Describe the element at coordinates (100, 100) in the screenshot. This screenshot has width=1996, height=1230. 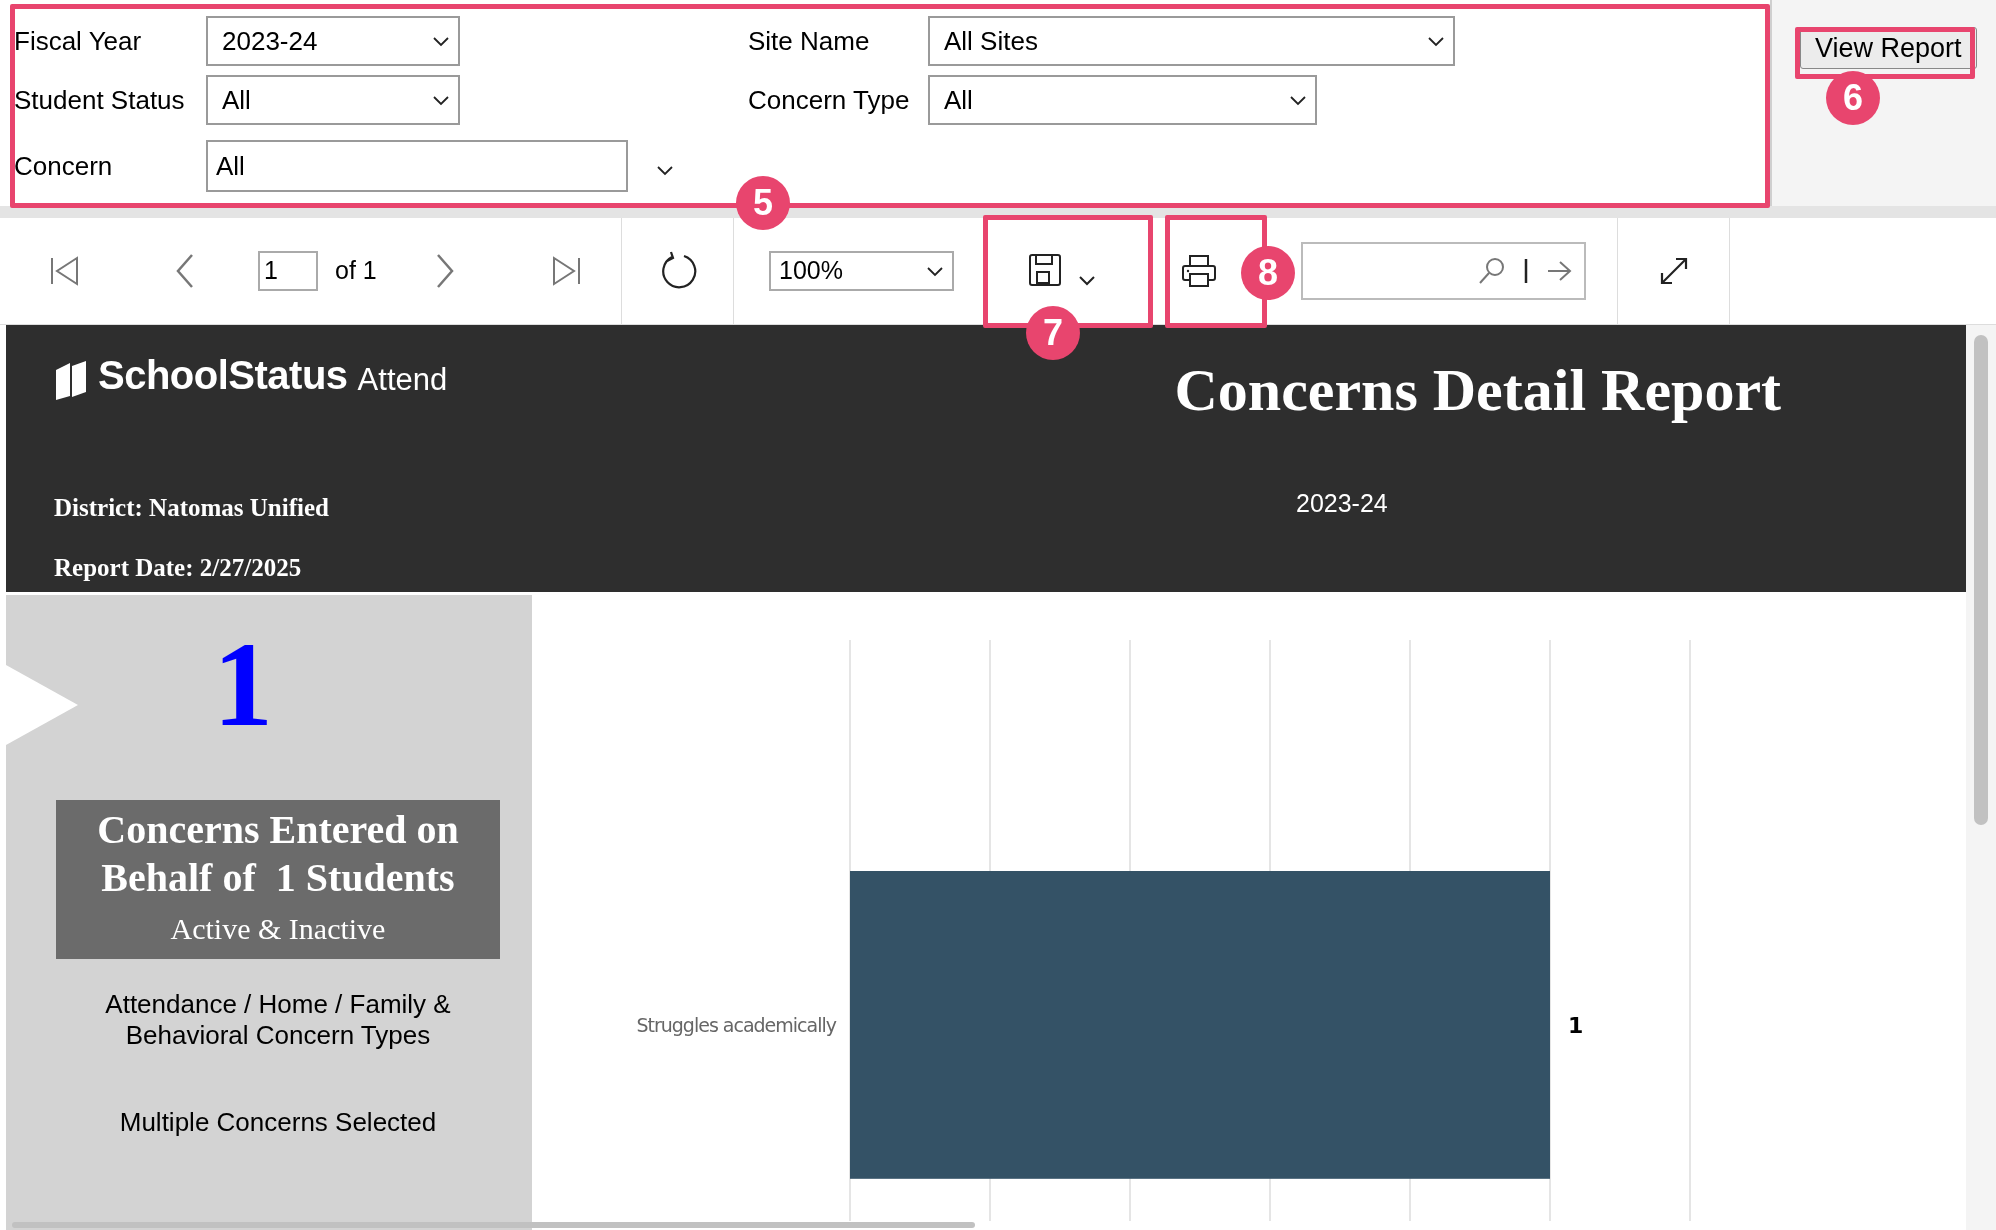
I see `field-label: Student Status` at that location.